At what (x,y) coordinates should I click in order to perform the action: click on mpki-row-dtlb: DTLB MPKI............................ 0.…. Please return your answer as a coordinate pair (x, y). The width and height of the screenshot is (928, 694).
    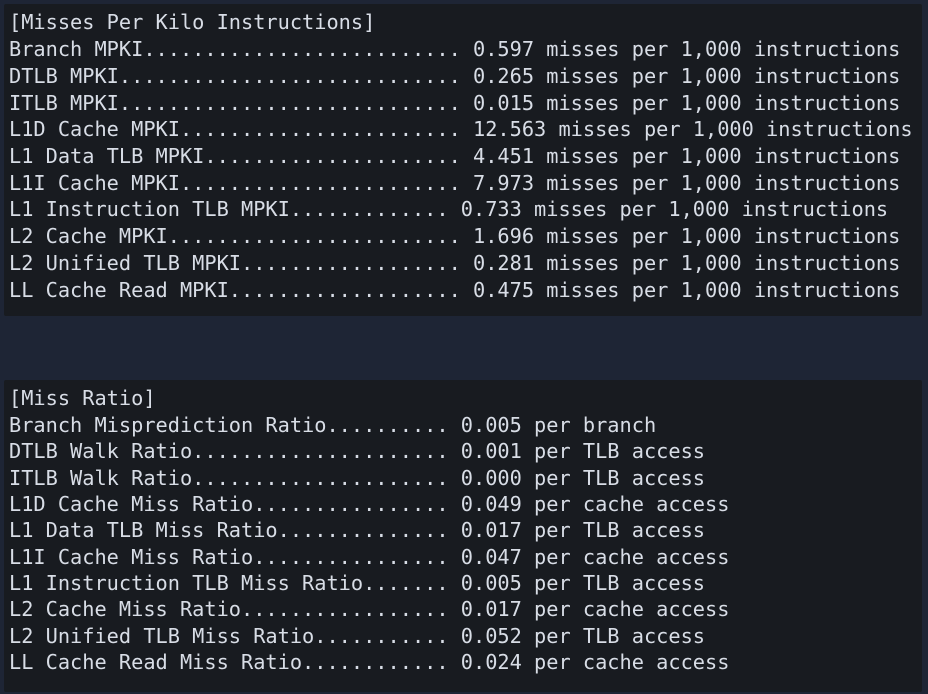
    Looking at the image, I should click on (455, 76).